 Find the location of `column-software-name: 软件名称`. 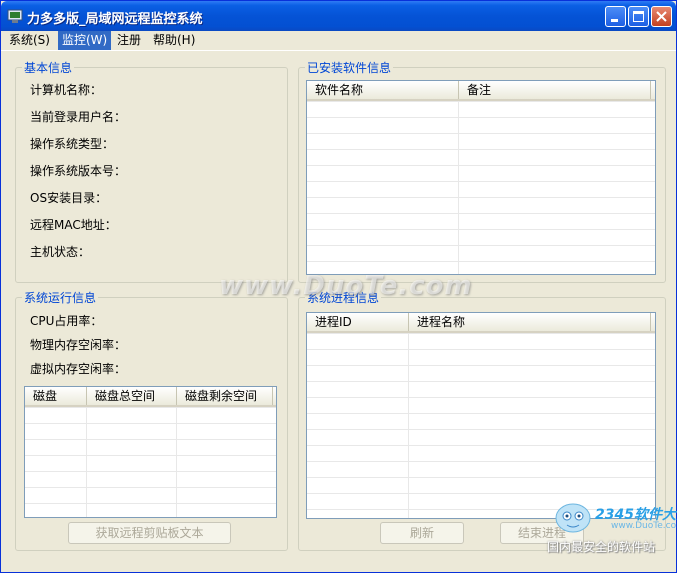

column-software-name: 软件名称 is located at coordinates (383, 90).